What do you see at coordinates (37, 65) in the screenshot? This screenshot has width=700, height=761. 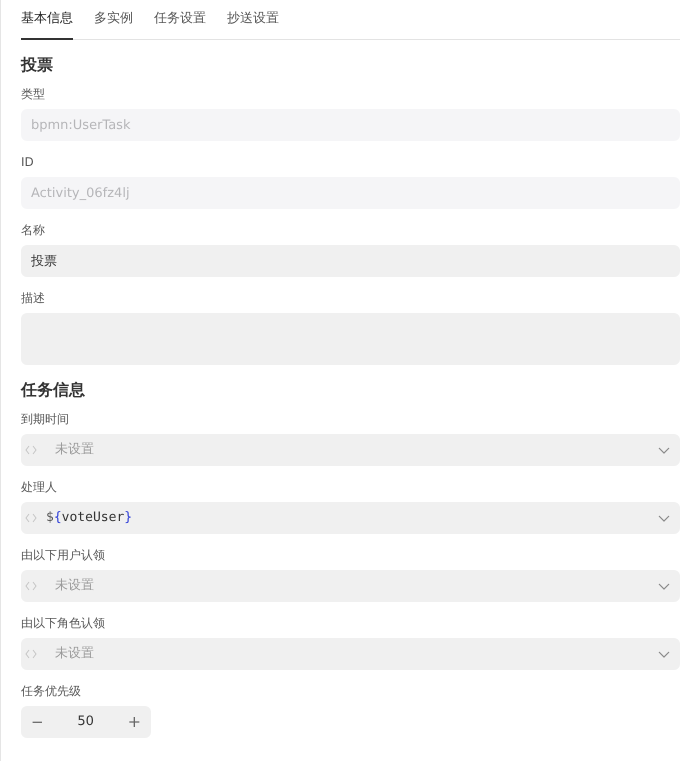 I see `section-title: 投票` at bounding box center [37, 65].